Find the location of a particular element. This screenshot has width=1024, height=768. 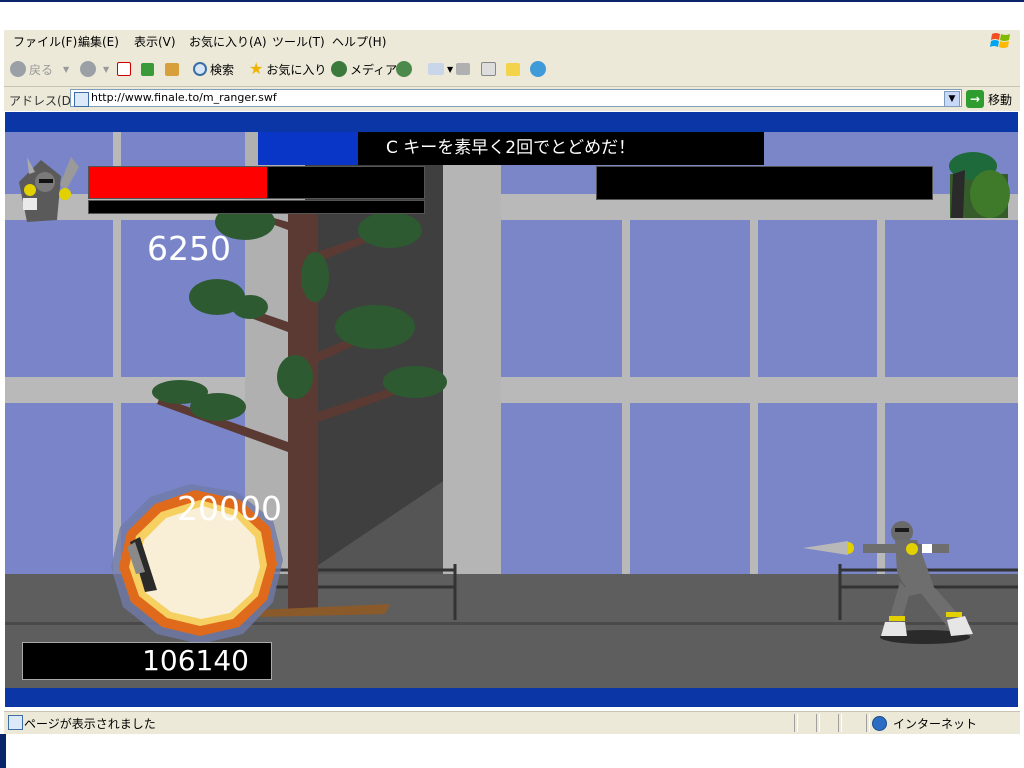

floating-score-2: 20000 is located at coordinates (229, 508).